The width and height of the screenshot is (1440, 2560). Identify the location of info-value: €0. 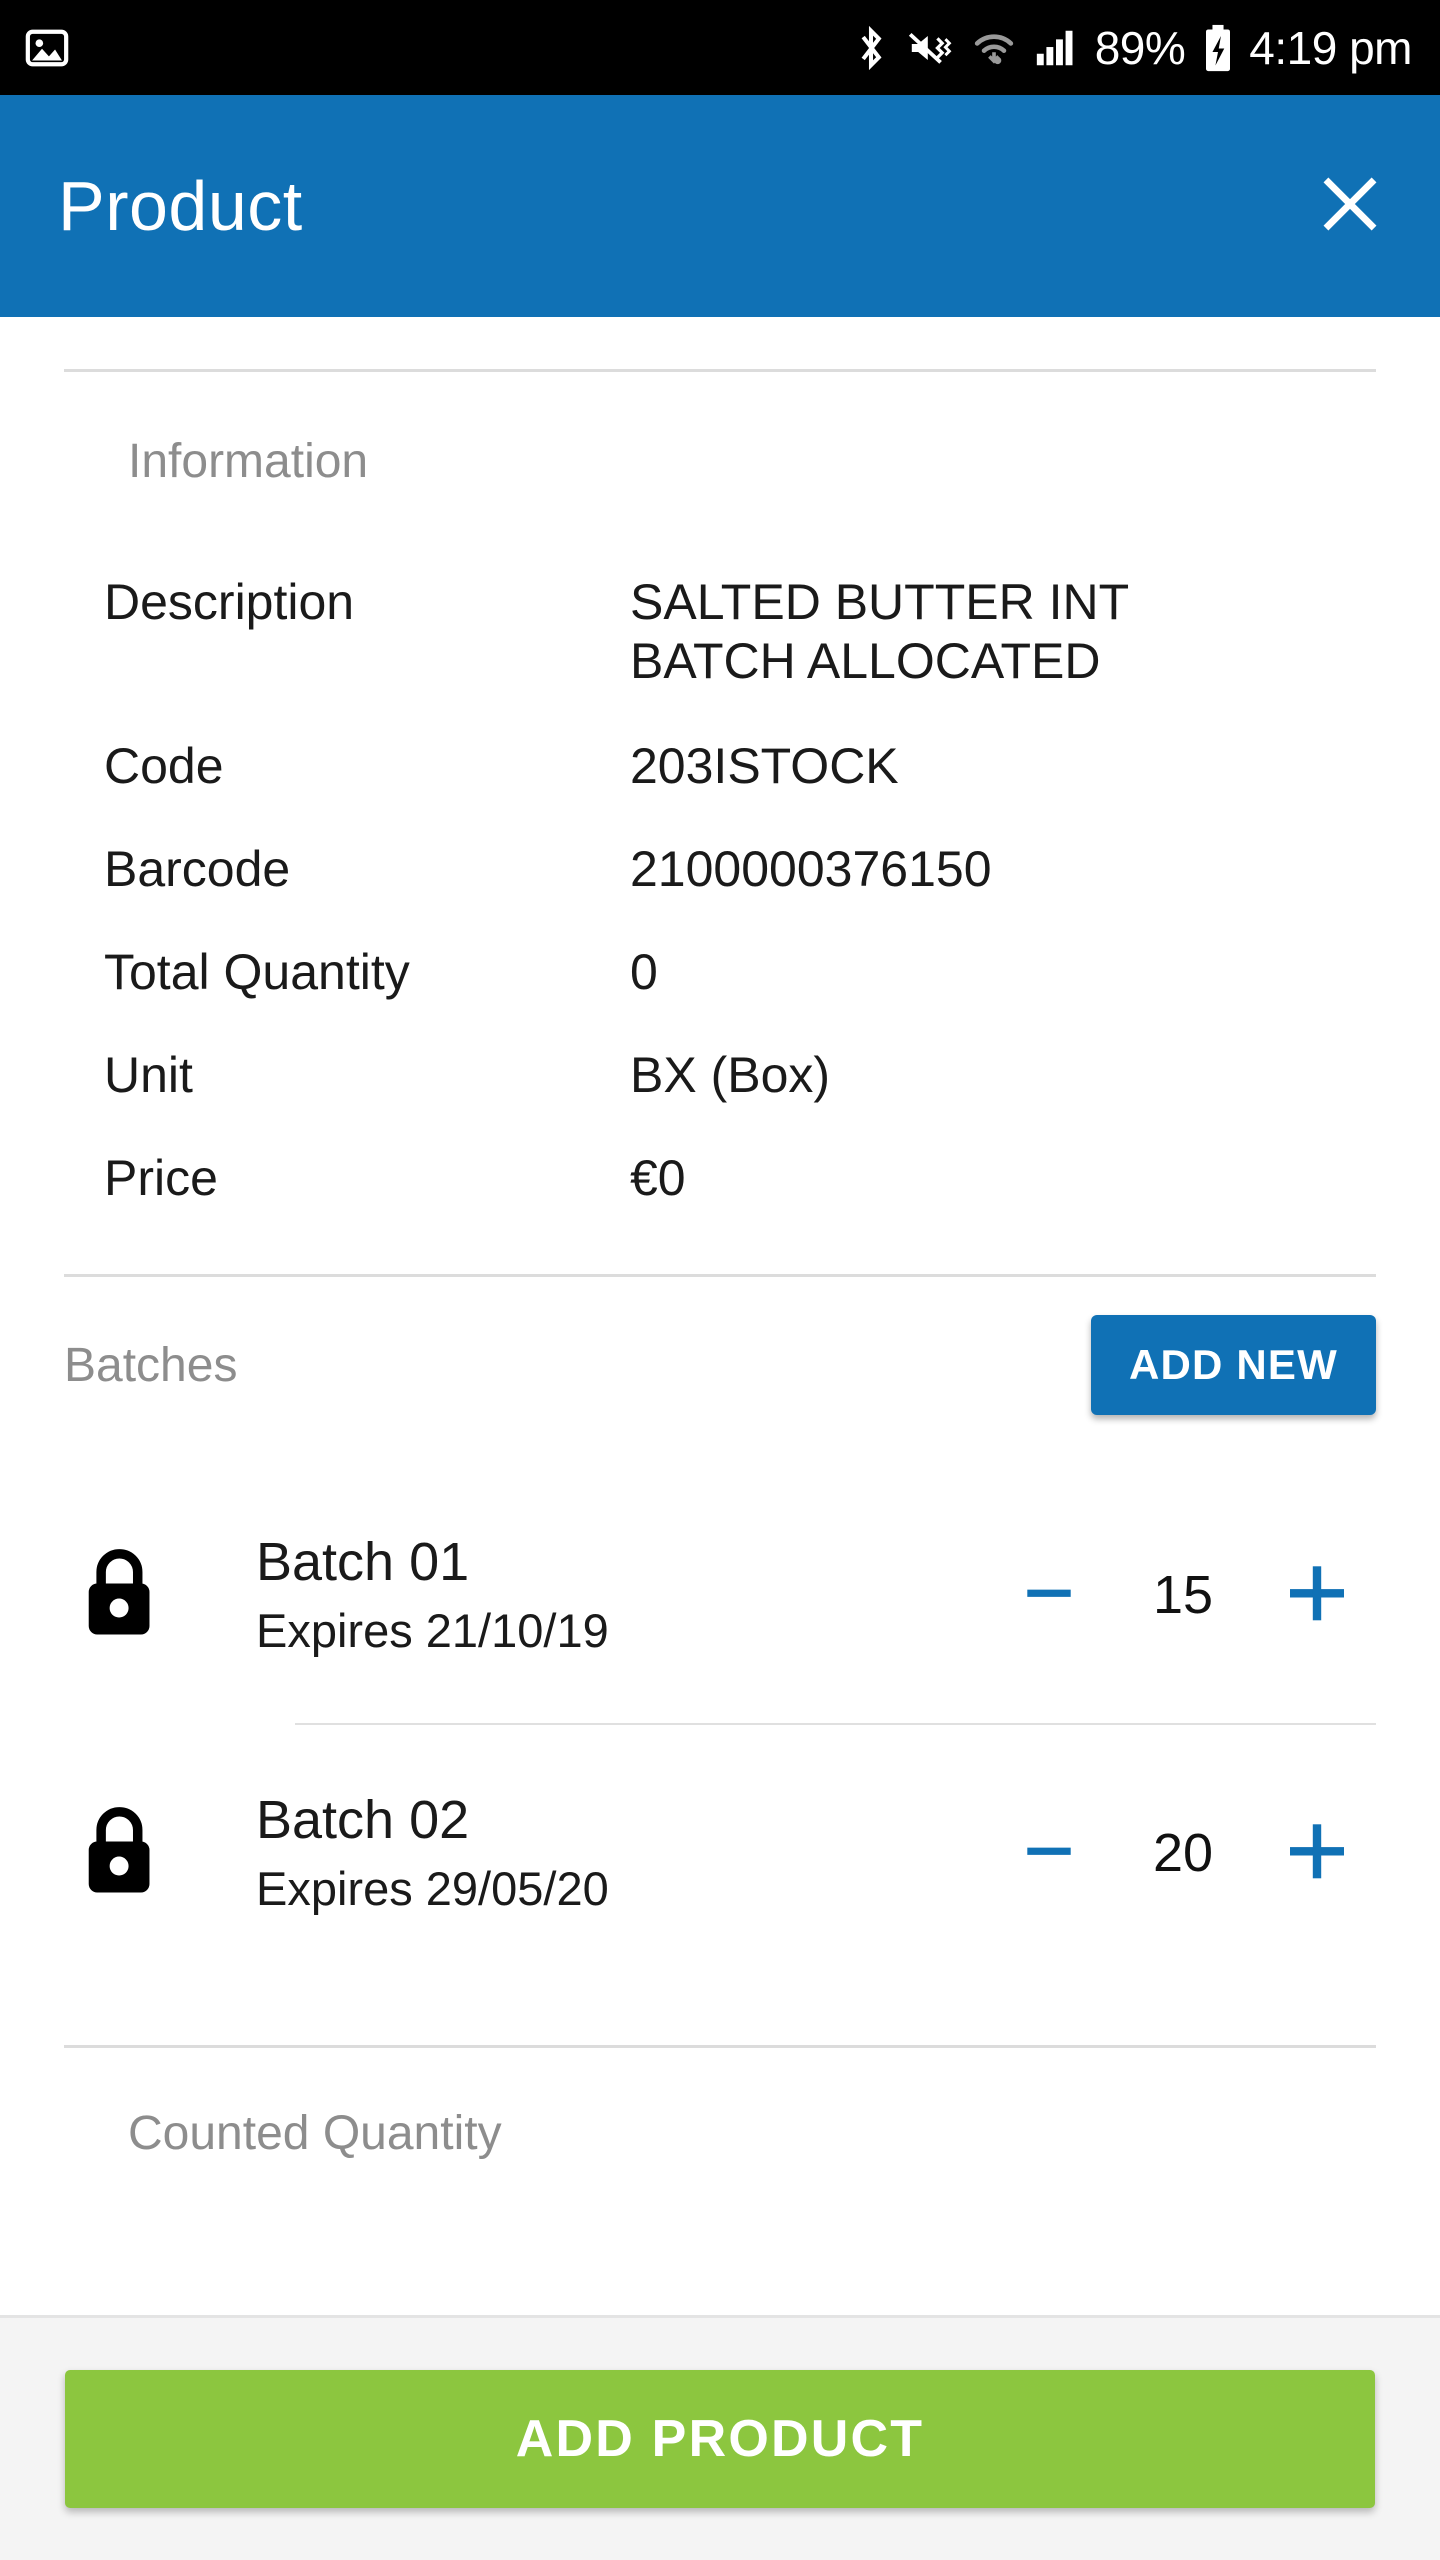
(658, 1178).